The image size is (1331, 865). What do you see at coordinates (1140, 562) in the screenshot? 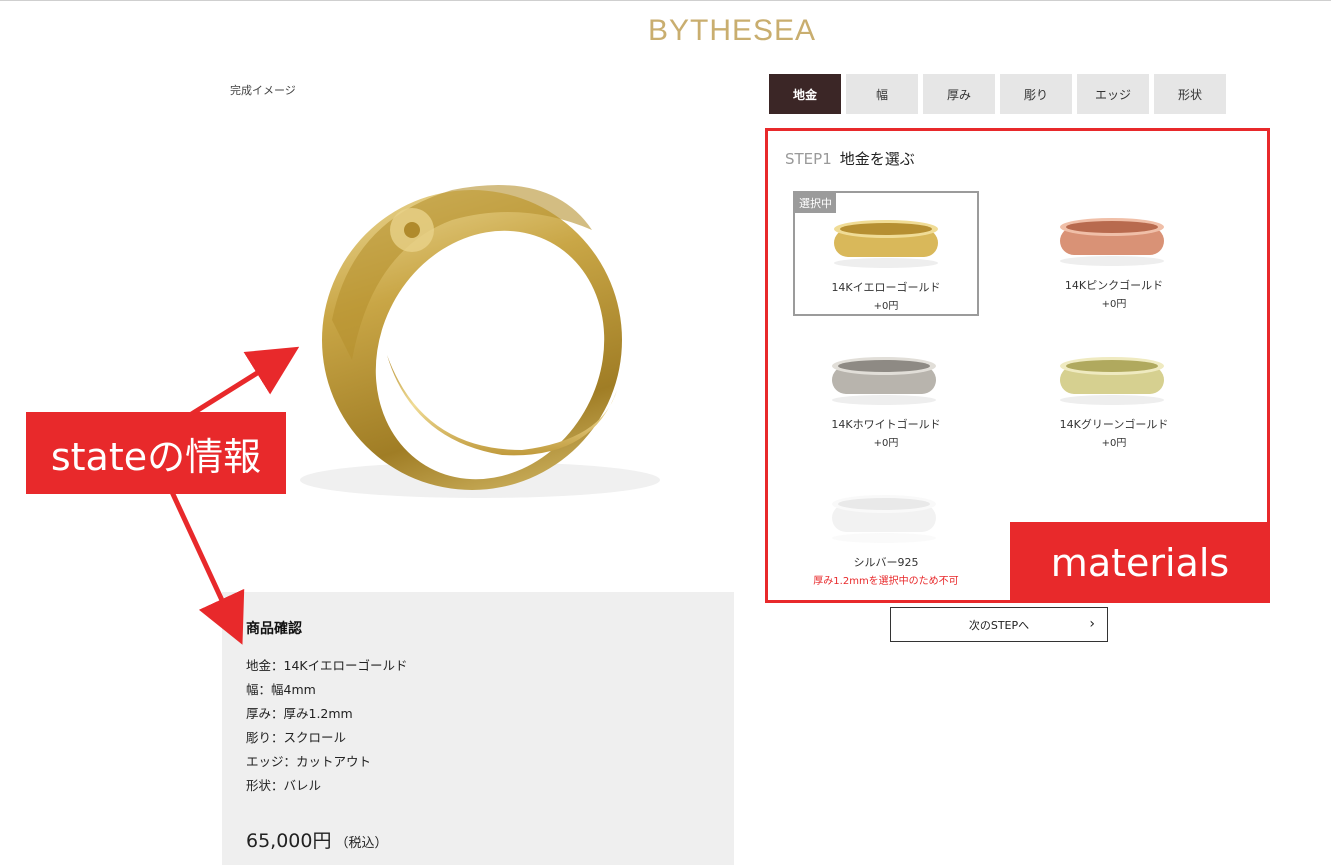
I see `materials-annotation-label: materials` at bounding box center [1140, 562].